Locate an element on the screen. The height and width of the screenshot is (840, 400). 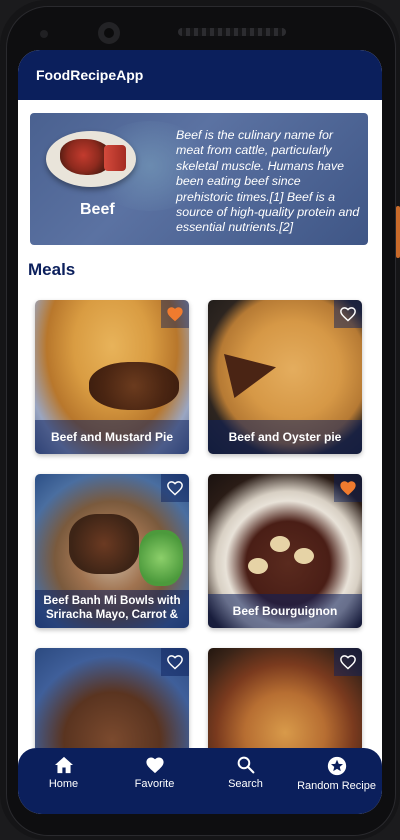
meal-name: Beef and Mustard Pie is located at coordinates (112, 437).